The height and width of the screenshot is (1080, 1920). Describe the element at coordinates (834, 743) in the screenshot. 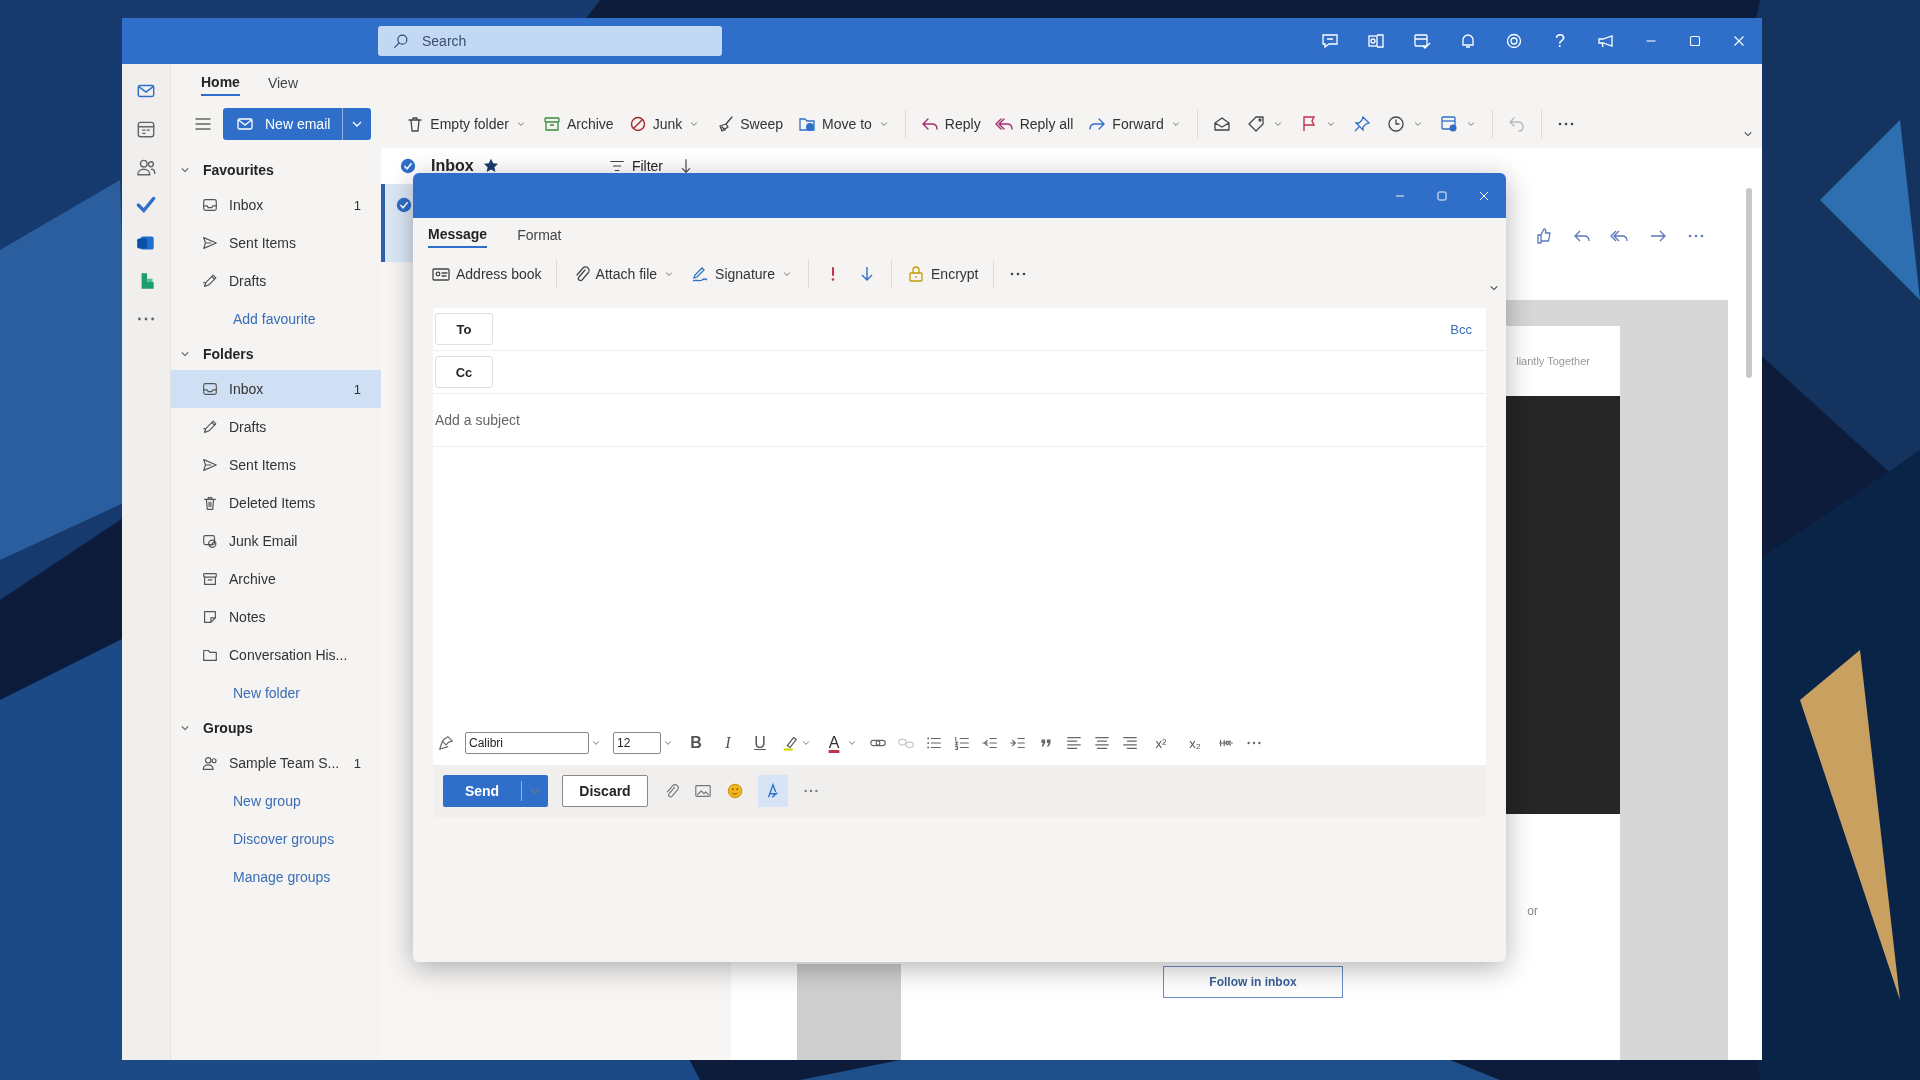

I see `font-color-button: A` at that location.